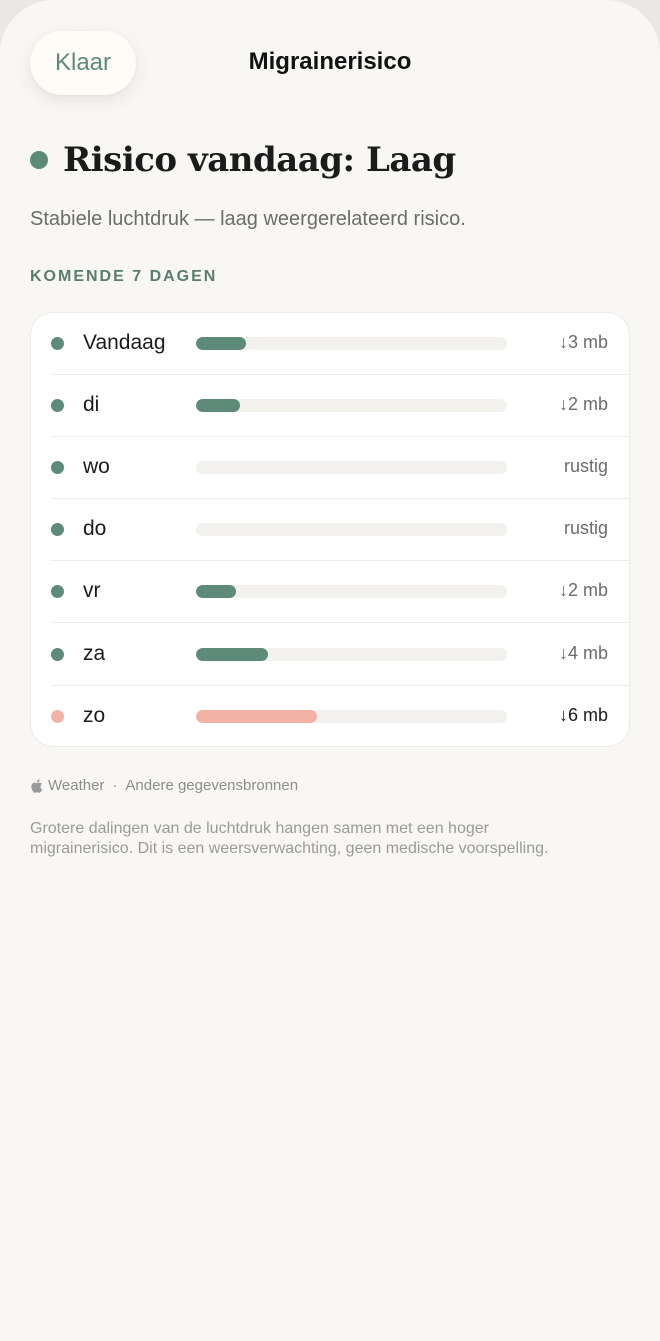 This screenshot has width=660, height=1341. What do you see at coordinates (340, 622) in the screenshot?
I see `row-divider` at bounding box center [340, 622].